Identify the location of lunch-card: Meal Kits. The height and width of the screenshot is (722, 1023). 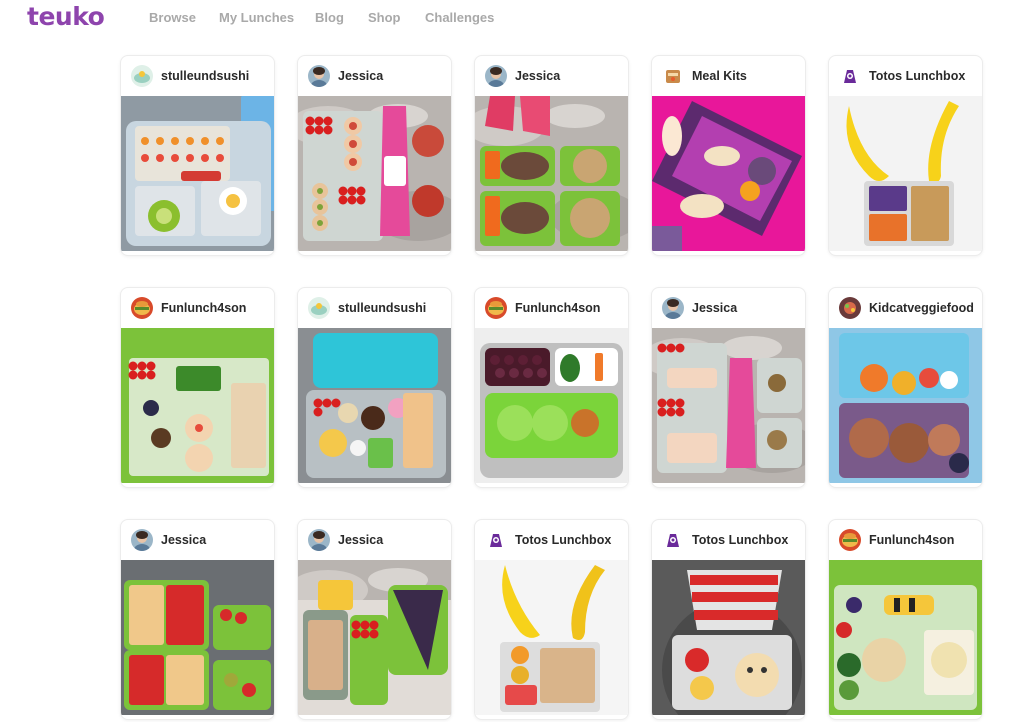
(728, 155).